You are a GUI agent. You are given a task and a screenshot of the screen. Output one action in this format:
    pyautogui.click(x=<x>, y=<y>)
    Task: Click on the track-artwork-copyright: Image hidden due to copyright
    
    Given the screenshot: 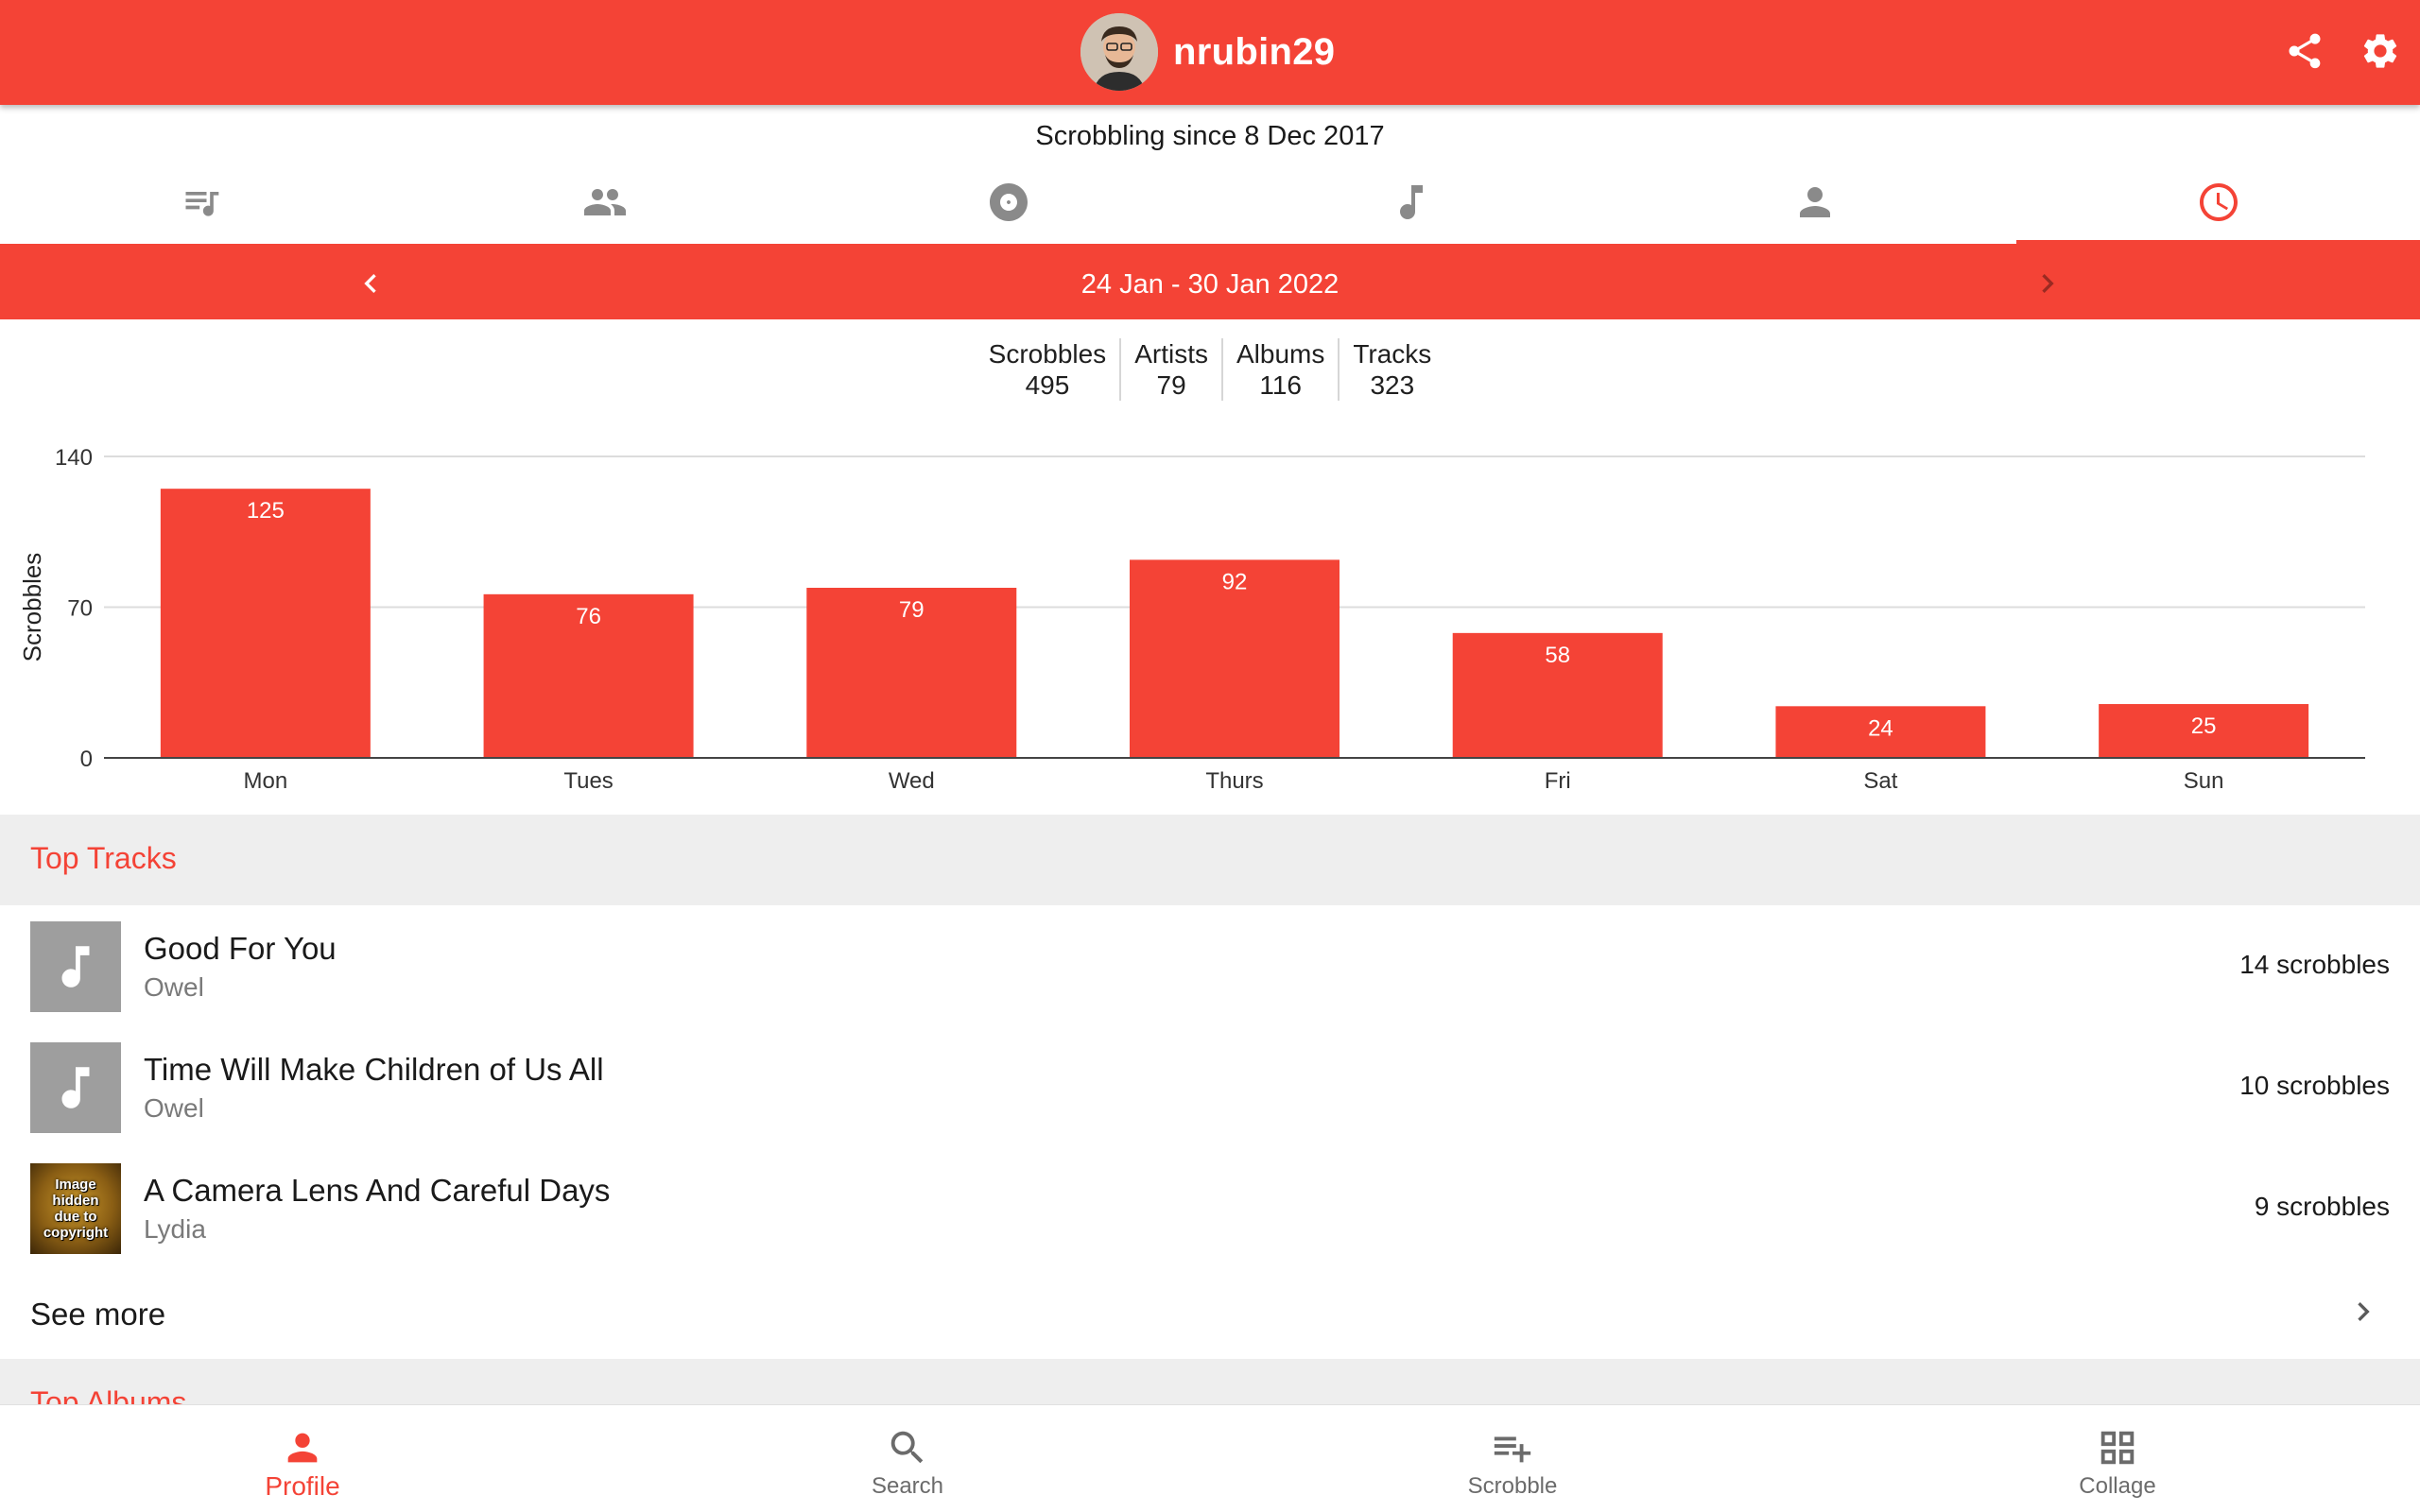 What is the action you would take?
    pyautogui.click(x=75, y=1208)
    